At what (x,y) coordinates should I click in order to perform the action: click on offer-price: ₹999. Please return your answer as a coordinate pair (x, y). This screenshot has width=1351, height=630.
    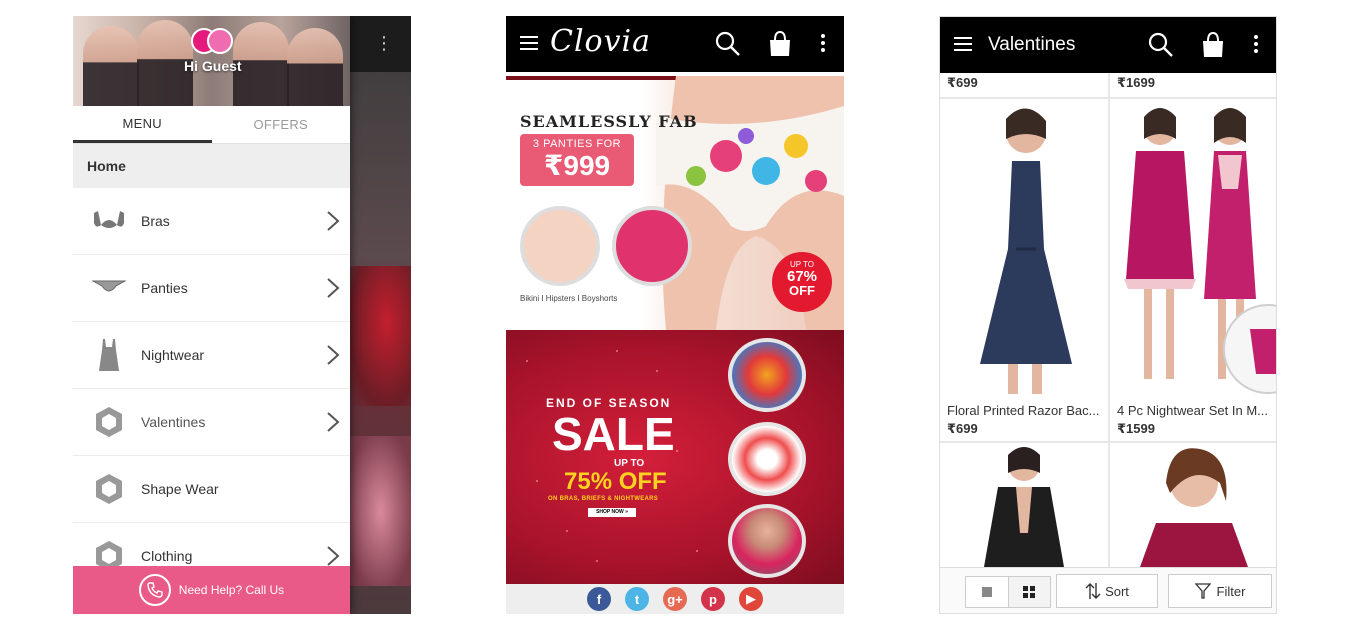
    Looking at the image, I should click on (577, 165).